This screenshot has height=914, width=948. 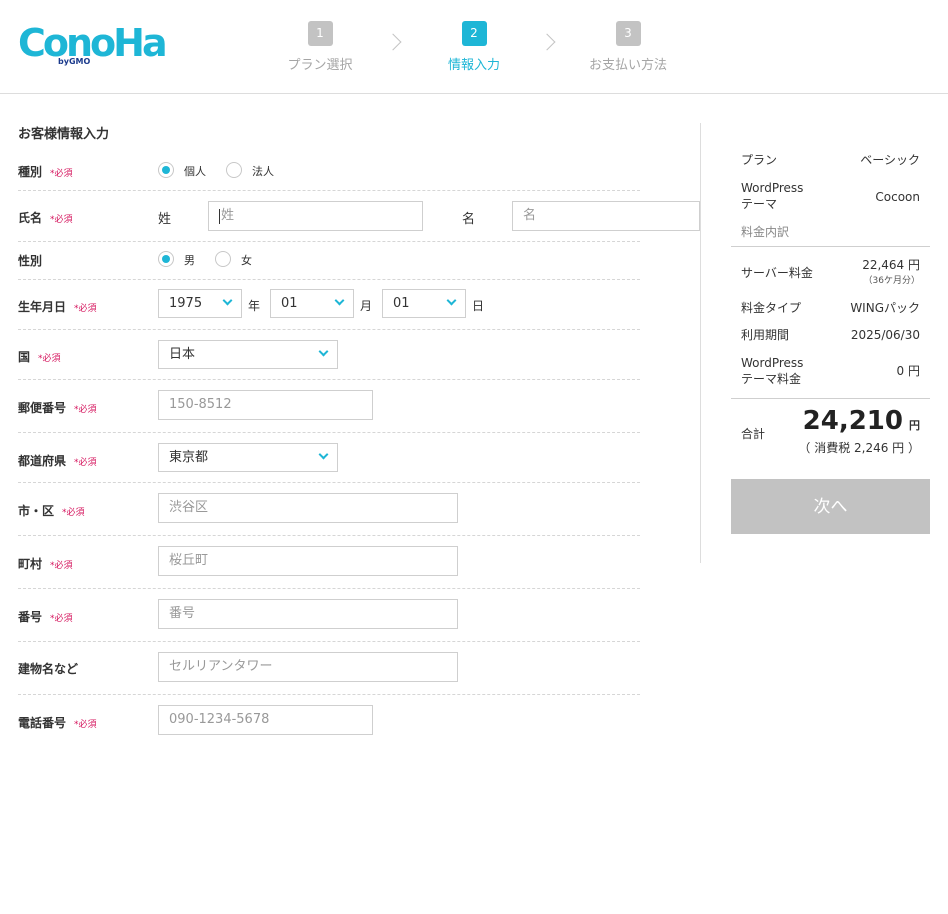 What do you see at coordinates (897, 197) in the screenshot?
I see `theme-value: Cocoon` at bounding box center [897, 197].